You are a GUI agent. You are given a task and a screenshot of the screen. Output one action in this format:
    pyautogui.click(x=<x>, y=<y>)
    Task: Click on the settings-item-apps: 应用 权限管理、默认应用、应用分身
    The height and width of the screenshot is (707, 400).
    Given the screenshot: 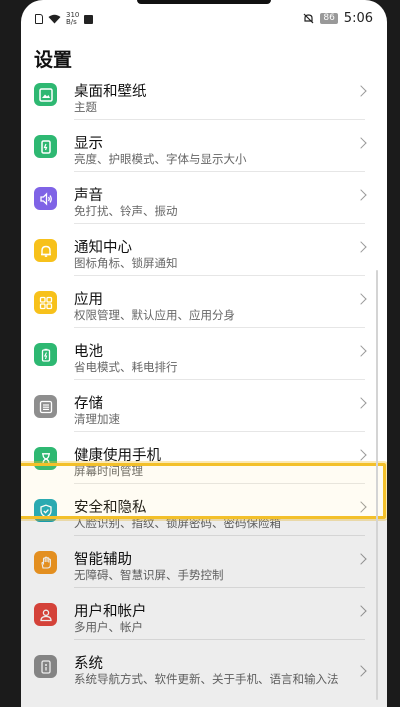 What is the action you would take?
    pyautogui.click(x=204, y=302)
    